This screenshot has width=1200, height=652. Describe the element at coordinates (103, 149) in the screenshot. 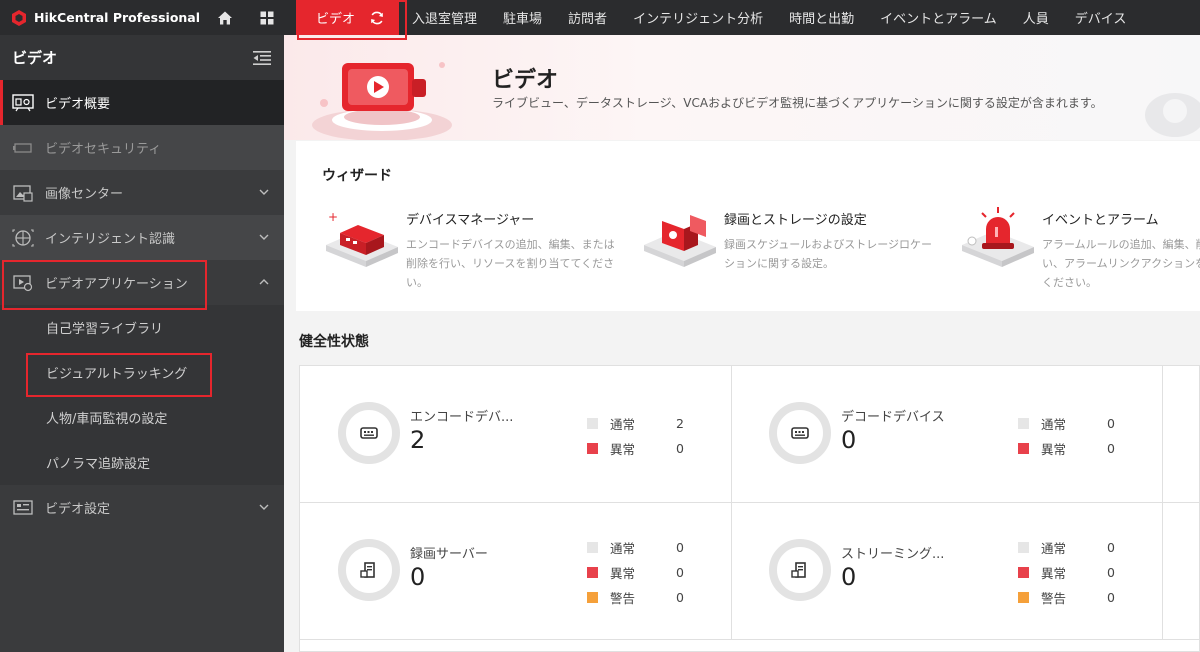

I see `sidebar-item-label: ビデオセキュリティ` at that location.